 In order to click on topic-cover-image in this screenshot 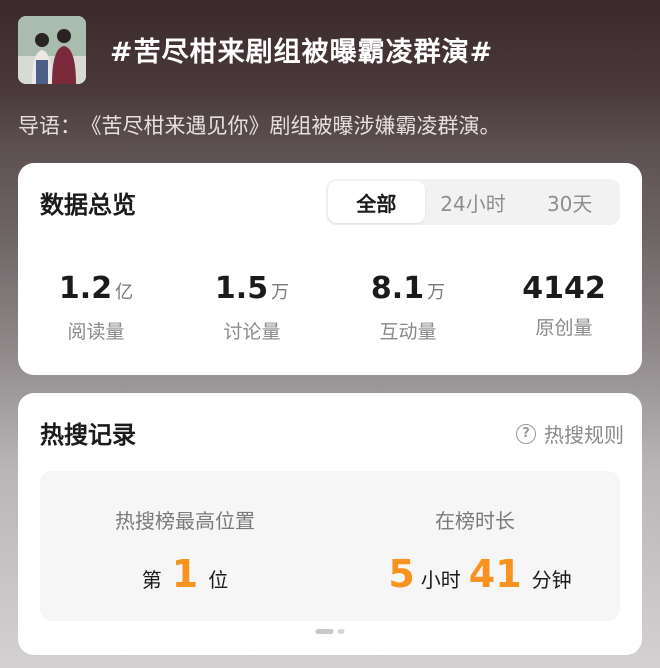, I will do `click(52, 50)`.